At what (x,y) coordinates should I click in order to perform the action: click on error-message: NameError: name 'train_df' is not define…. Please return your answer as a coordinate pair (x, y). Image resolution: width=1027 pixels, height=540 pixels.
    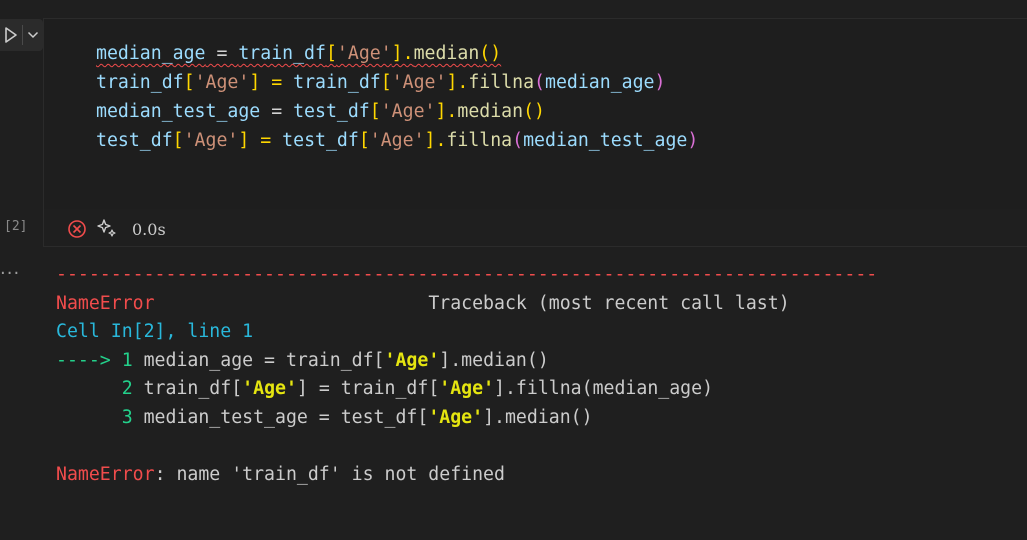
    Looking at the image, I should click on (466, 475).